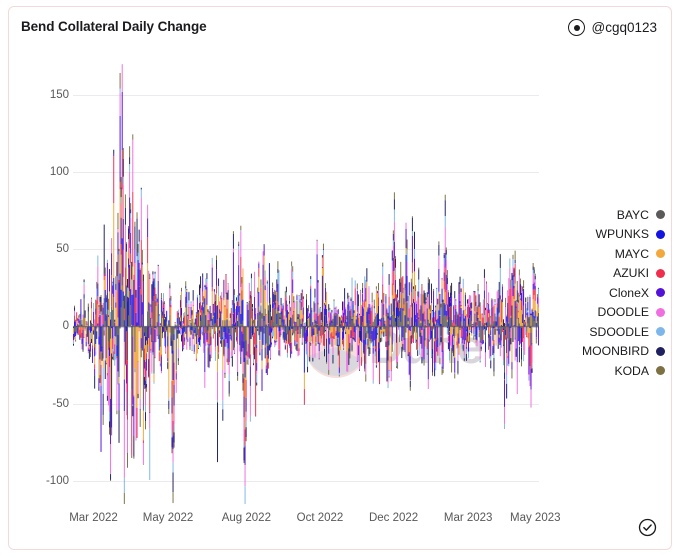  What do you see at coordinates (615, 371) in the screenshot?
I see `legend-item: KODA` at bounding box center [615, 371].